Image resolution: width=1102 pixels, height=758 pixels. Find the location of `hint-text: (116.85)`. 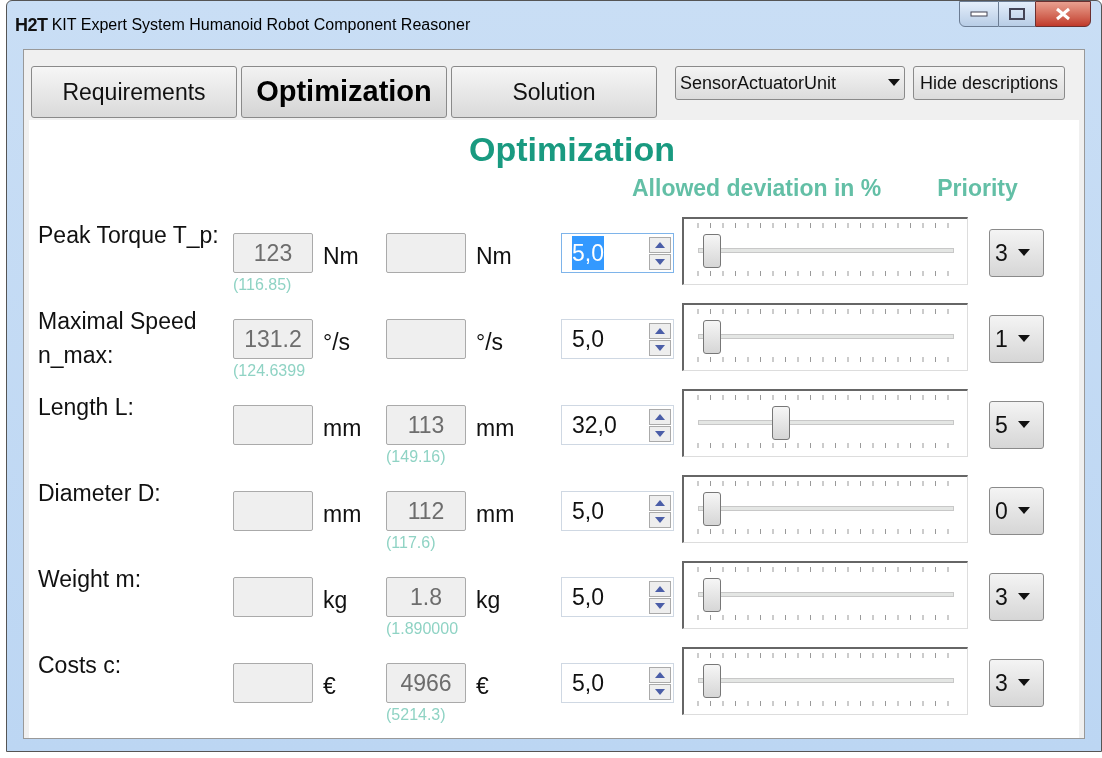

hint-text: (116.85) is located at coordinates (262, 284).